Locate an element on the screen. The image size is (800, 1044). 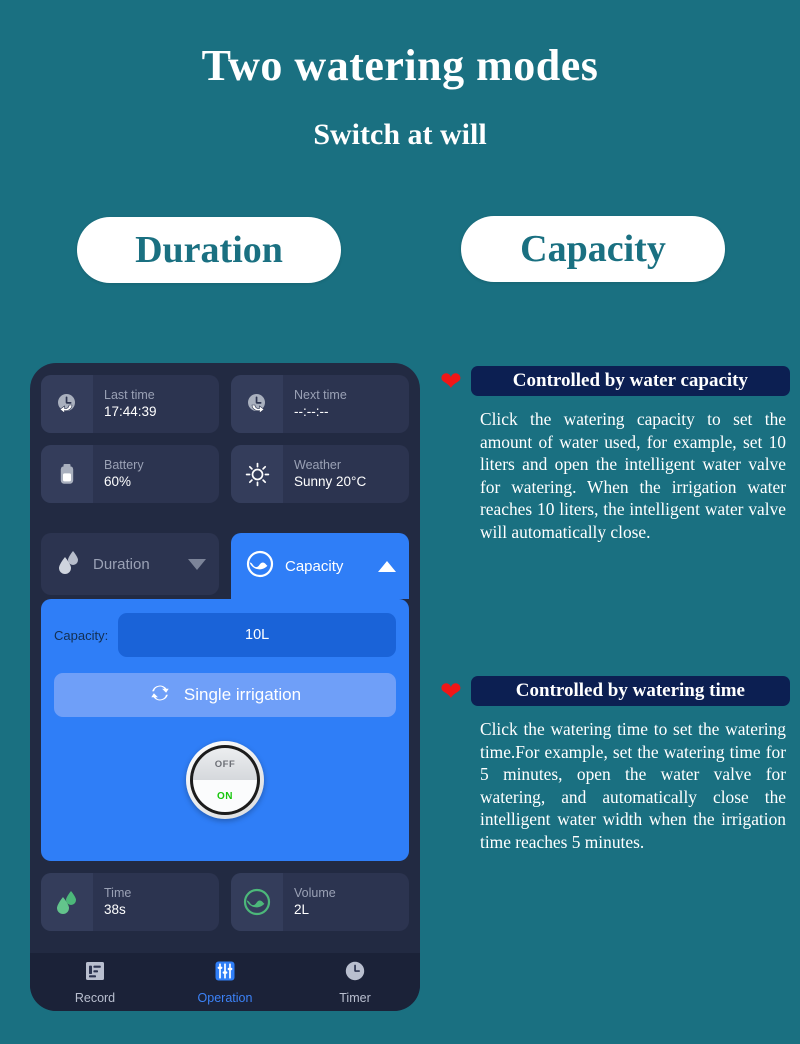
nav-item-record: Record is located at coordinates (95, 982).